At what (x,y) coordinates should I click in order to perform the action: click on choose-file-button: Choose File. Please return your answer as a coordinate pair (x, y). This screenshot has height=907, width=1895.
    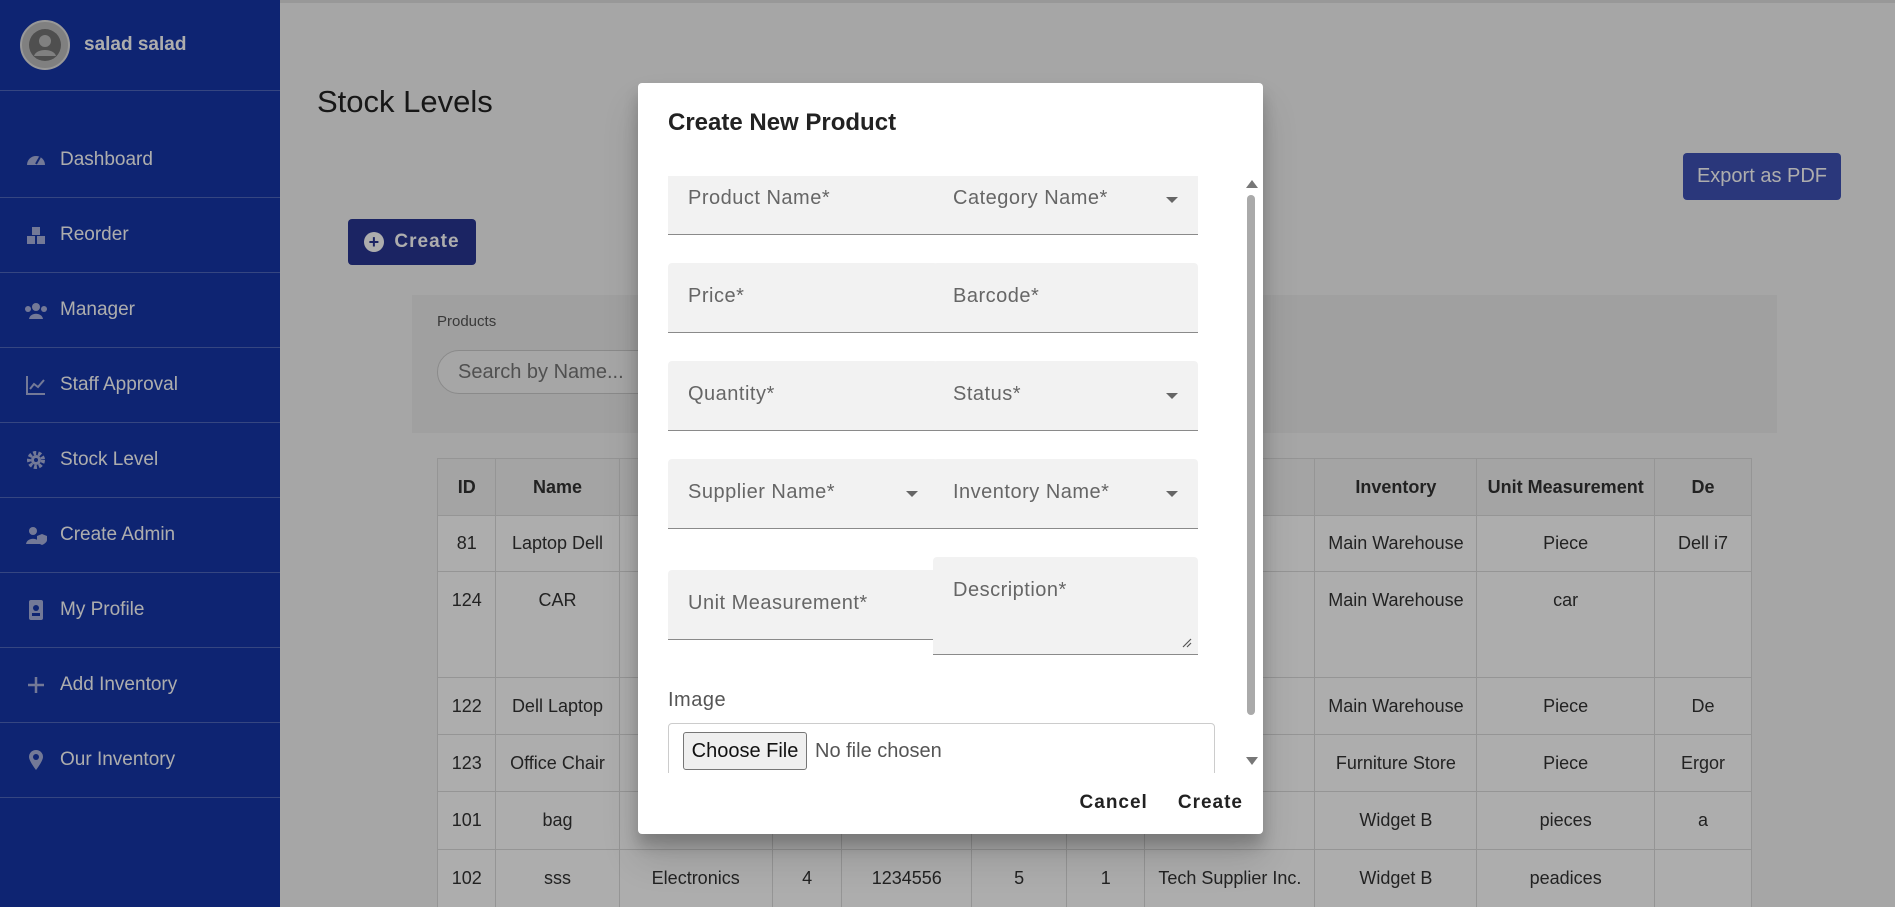
    Looking at the image, I should click on (745, 751).